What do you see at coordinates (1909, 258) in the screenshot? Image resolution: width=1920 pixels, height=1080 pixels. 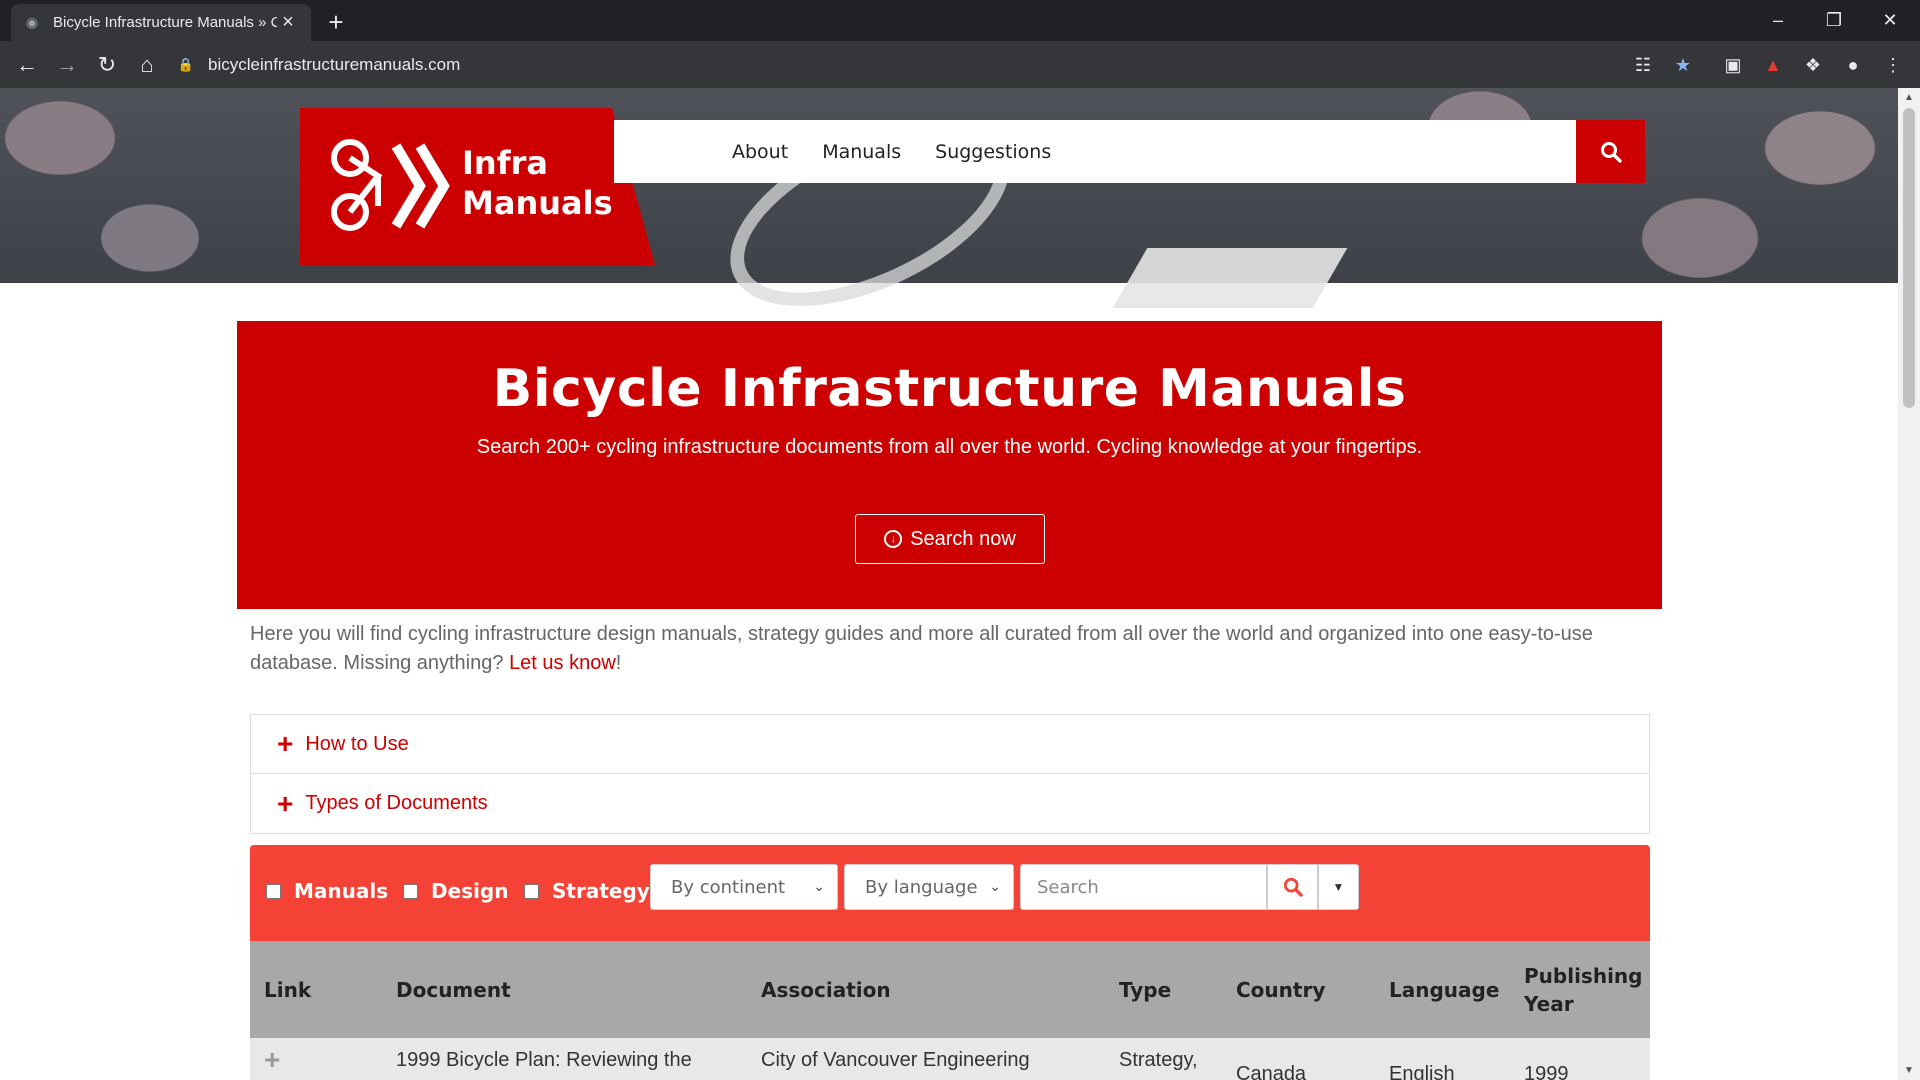 I see `scrollbar-thumb` at bounding box center [1909, 258].